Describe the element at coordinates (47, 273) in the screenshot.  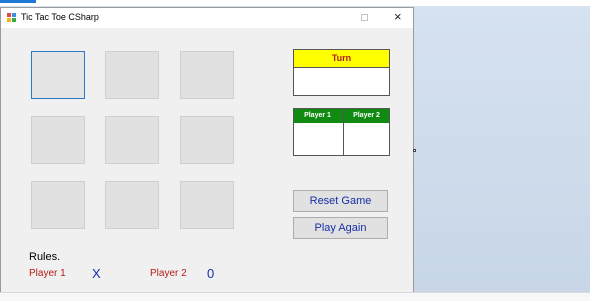
I see `player-1-label: Player 1` at that location.